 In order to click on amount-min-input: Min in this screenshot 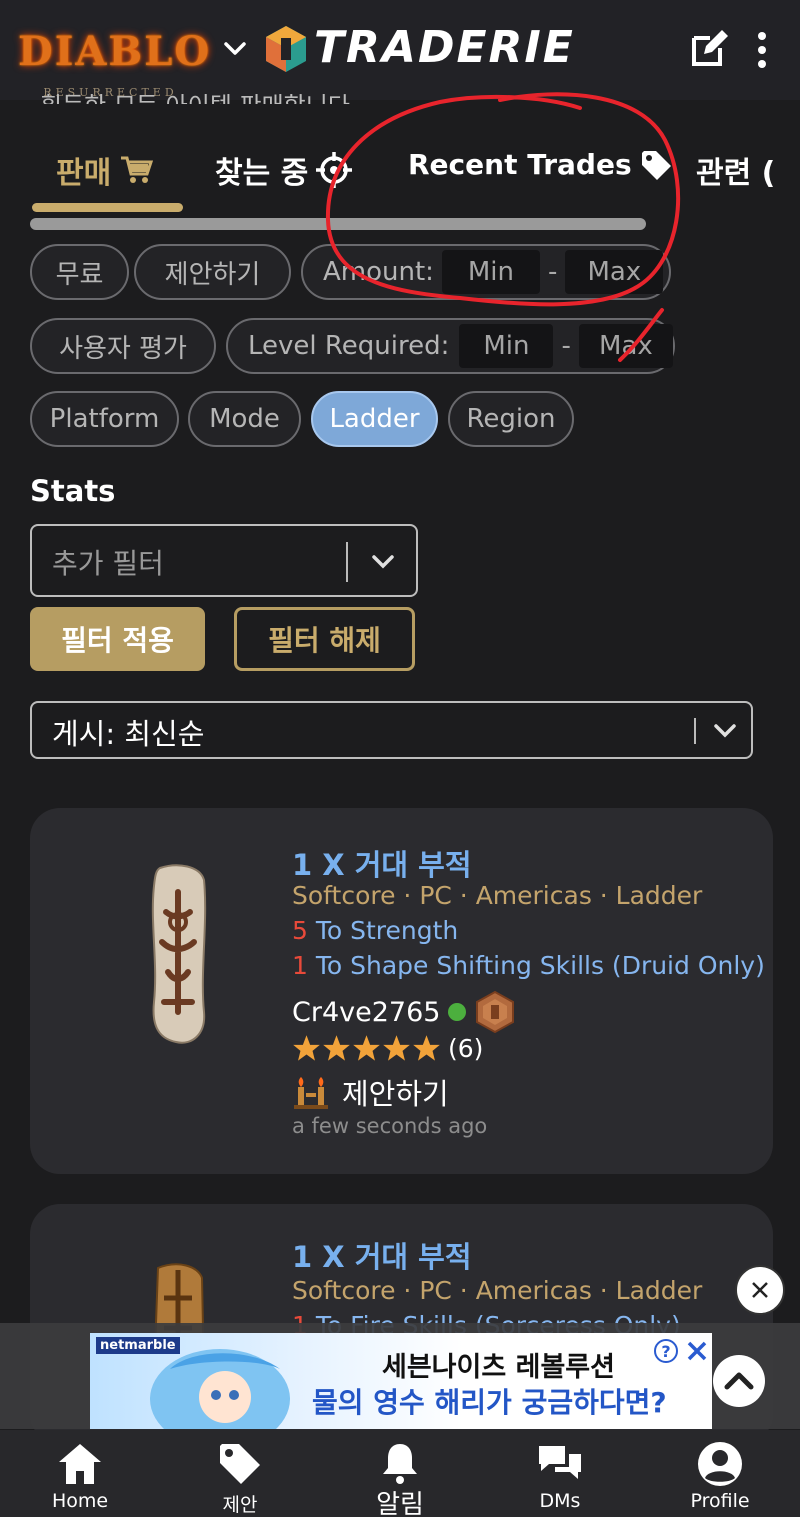, I will do `click(490, 272)`.